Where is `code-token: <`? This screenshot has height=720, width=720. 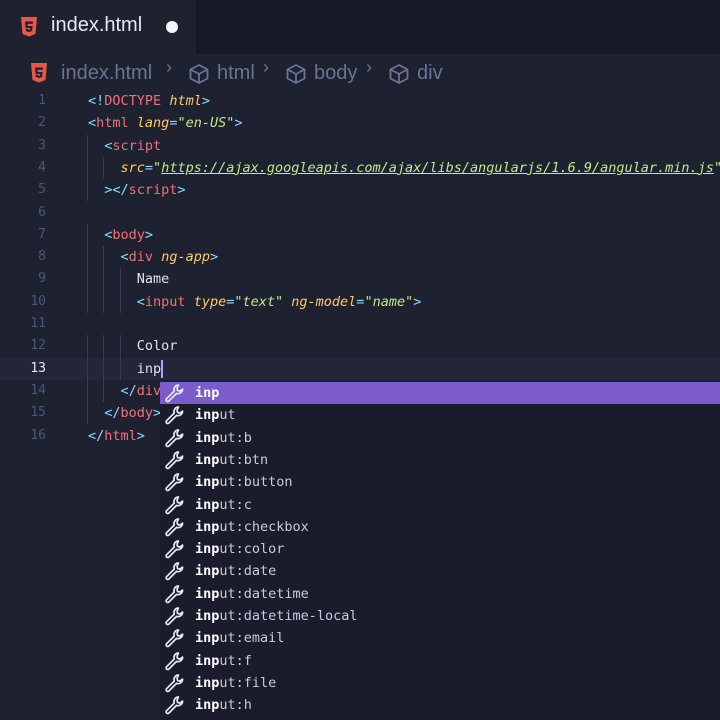
code-token: < is located at coordinates (92, 123).